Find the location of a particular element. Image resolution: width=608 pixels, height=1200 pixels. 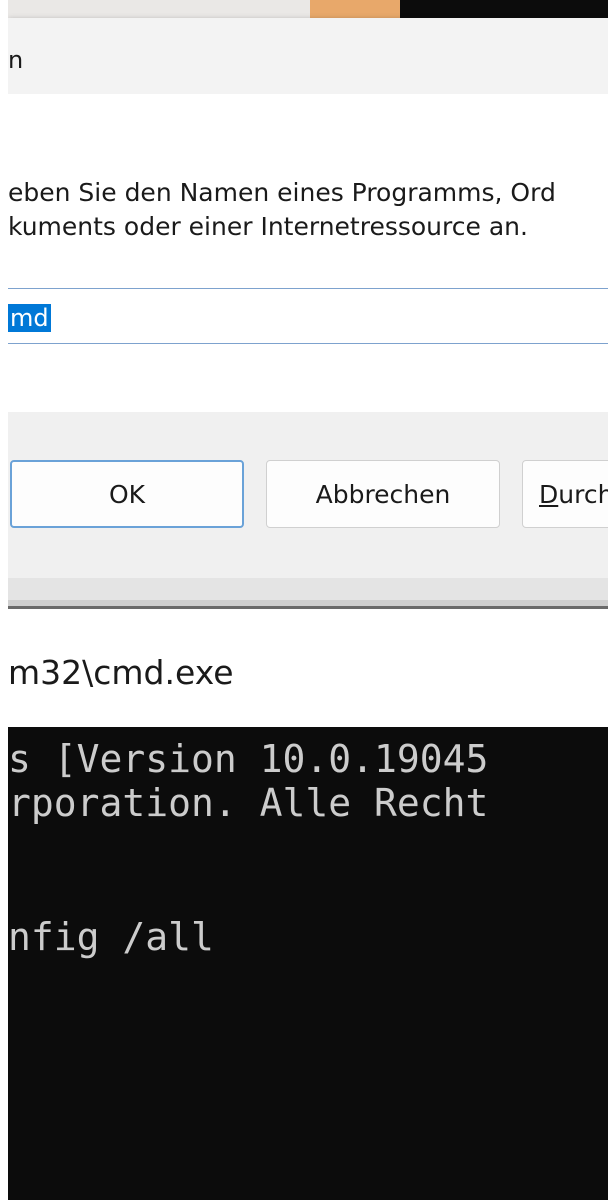

run-dialog-titlebar: n is located at coordinates (308, 56).